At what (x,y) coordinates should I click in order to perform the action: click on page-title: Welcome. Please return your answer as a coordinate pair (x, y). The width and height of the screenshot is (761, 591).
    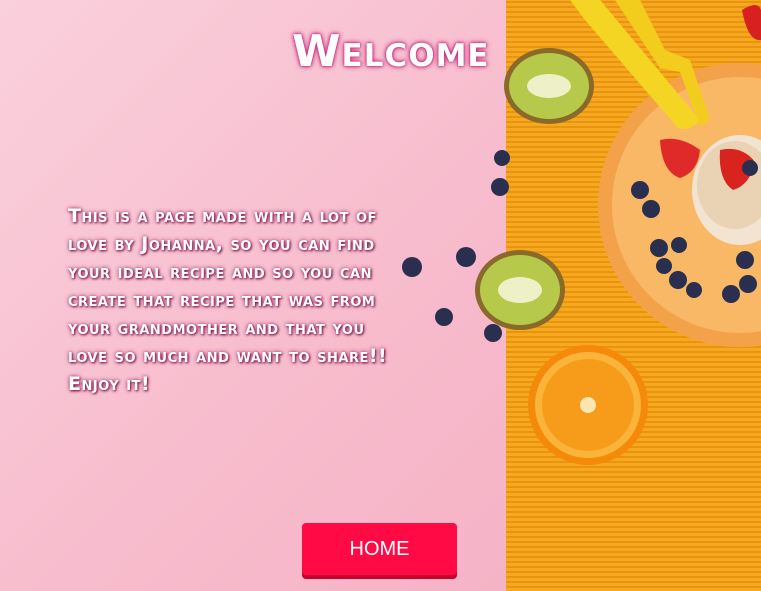
    Looking at the image, I should click on (391, 51).